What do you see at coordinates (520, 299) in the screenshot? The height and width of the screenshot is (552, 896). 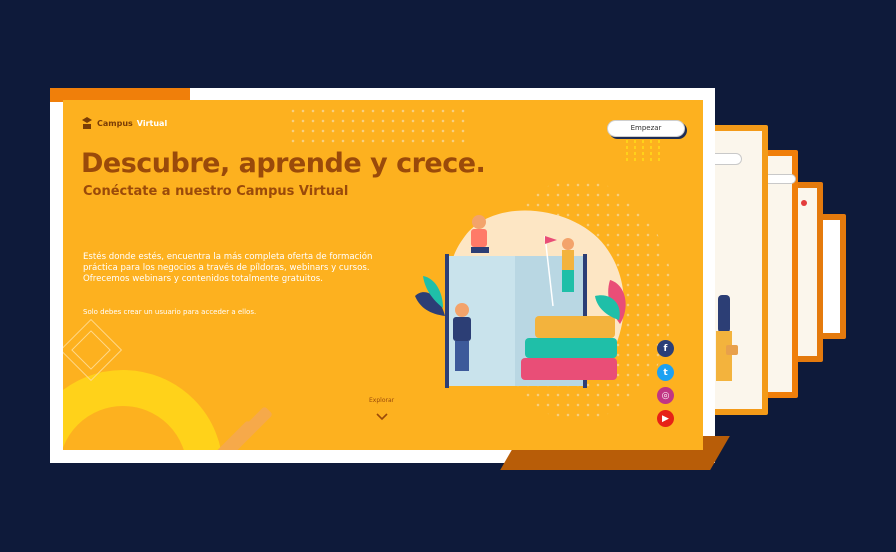 I see `books-illustration` at bounding box center [520, 299].